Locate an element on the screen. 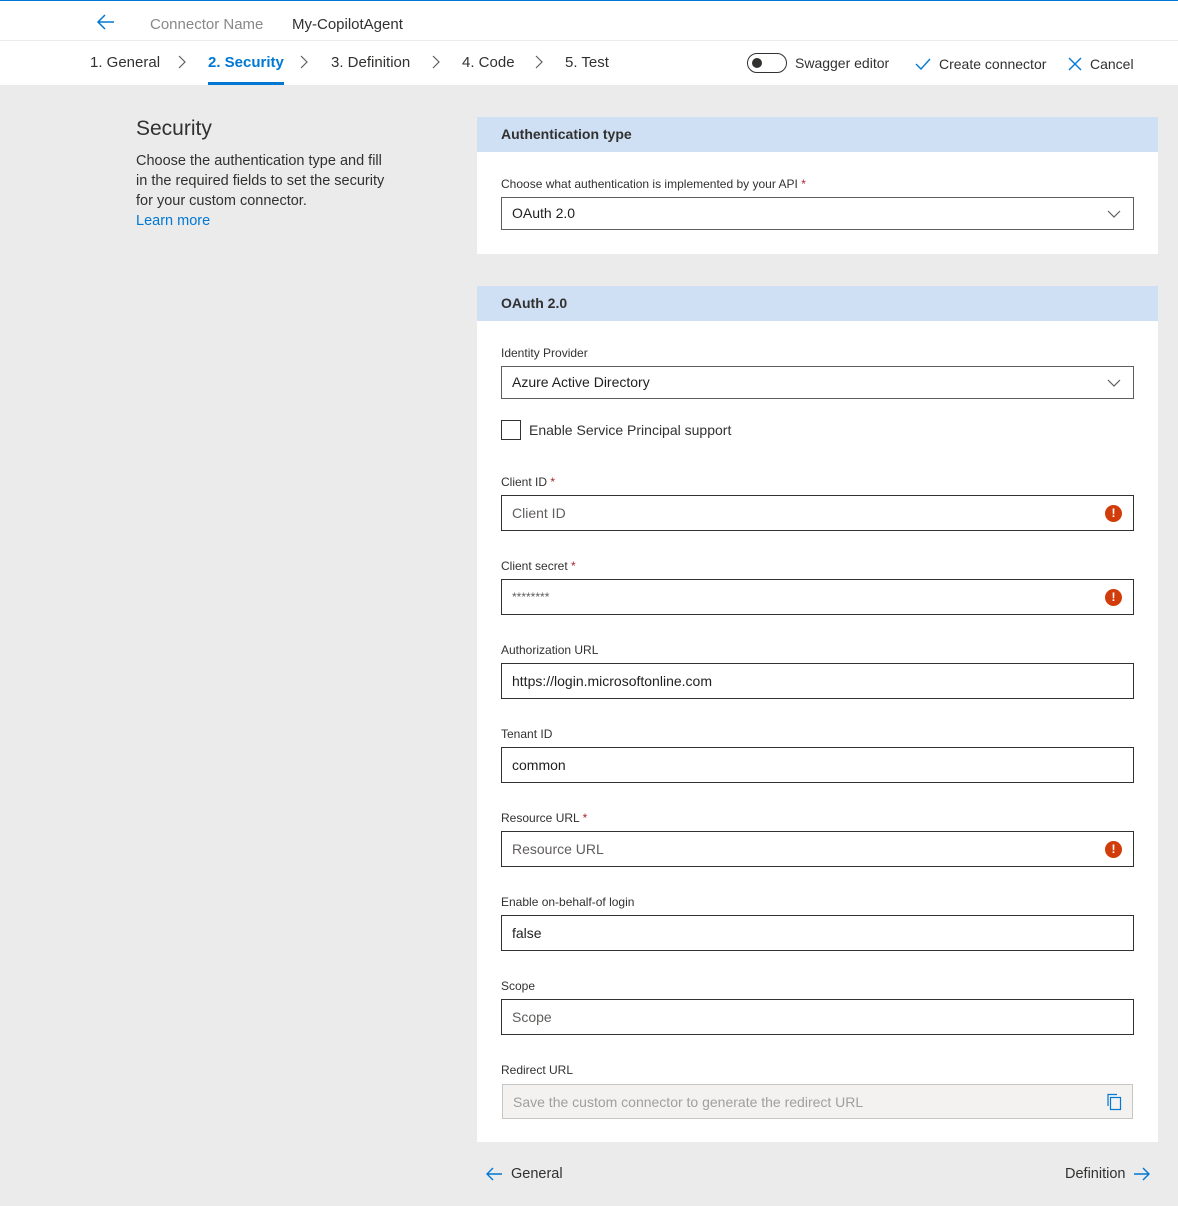  next-definition-button: Definition is located at coordinates (1108, 1174).